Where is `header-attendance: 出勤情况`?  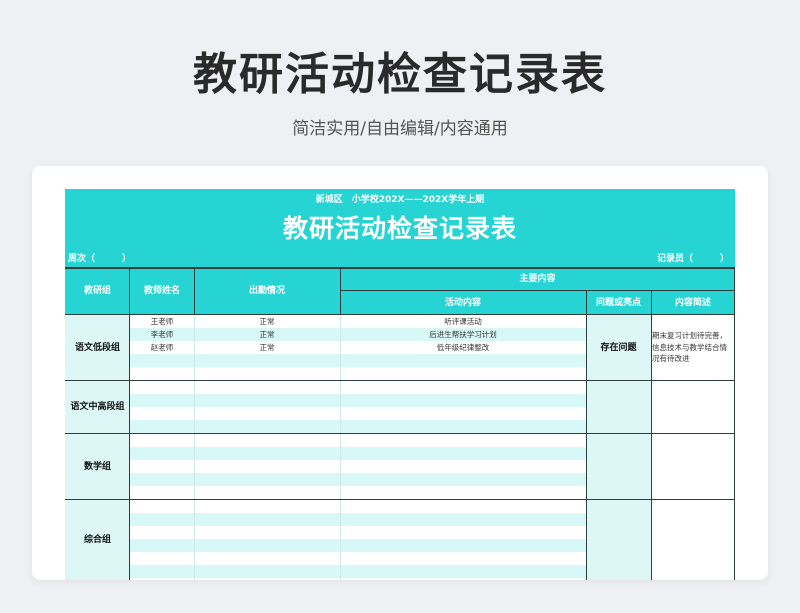
header-attendance: 出勤情况 is located at coordinates (267, 291).